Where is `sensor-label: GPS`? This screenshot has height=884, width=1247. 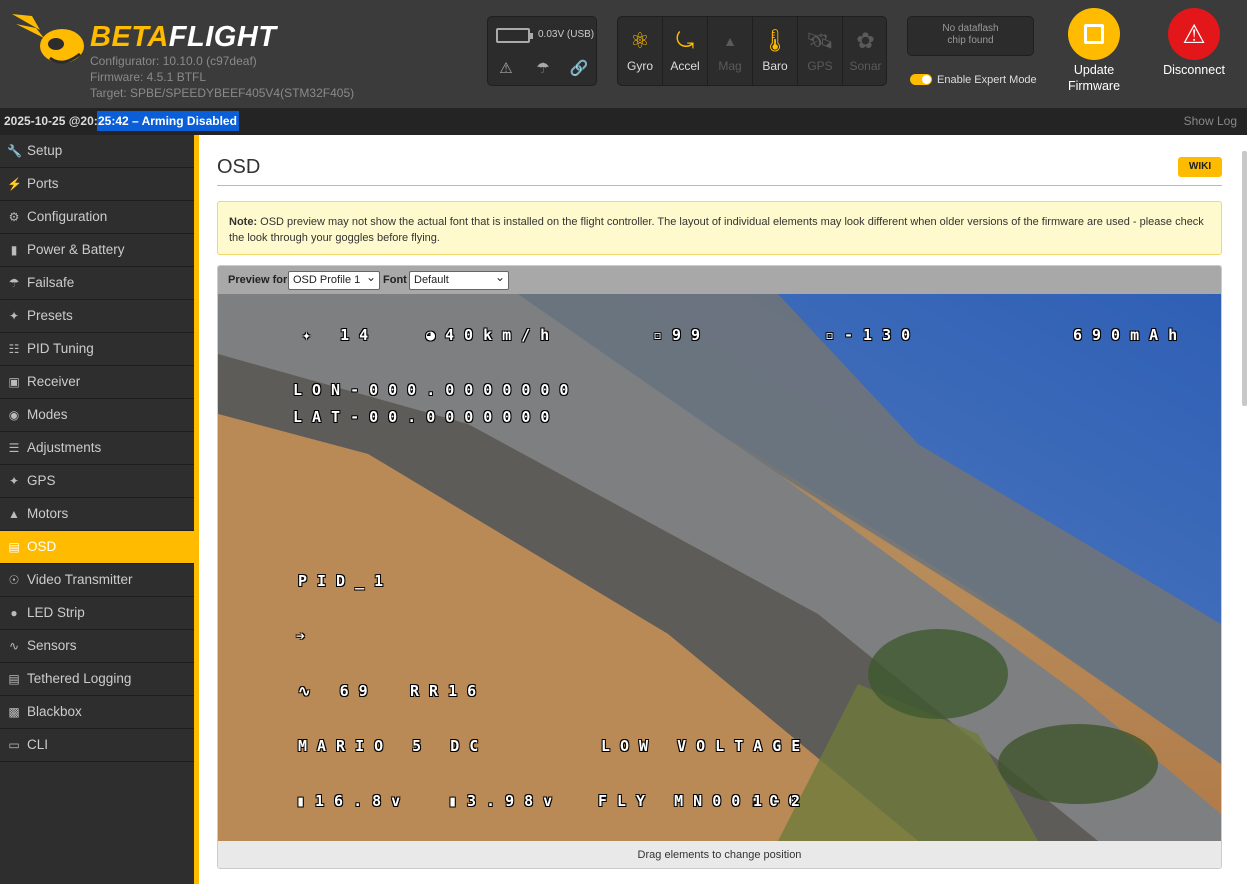 sensor-label: GPS is located at coordinates (820, 66).